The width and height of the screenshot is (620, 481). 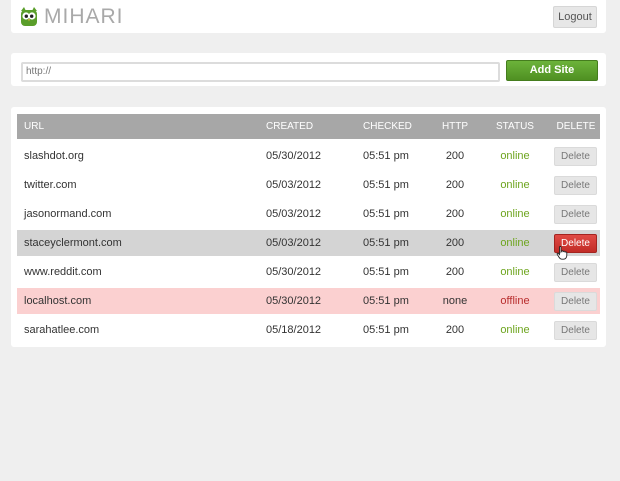 What do you see at coordinates (63, 272) in the screenshot?
I see `cell-url: www.reddit.com` at bounding box center [63, 272].